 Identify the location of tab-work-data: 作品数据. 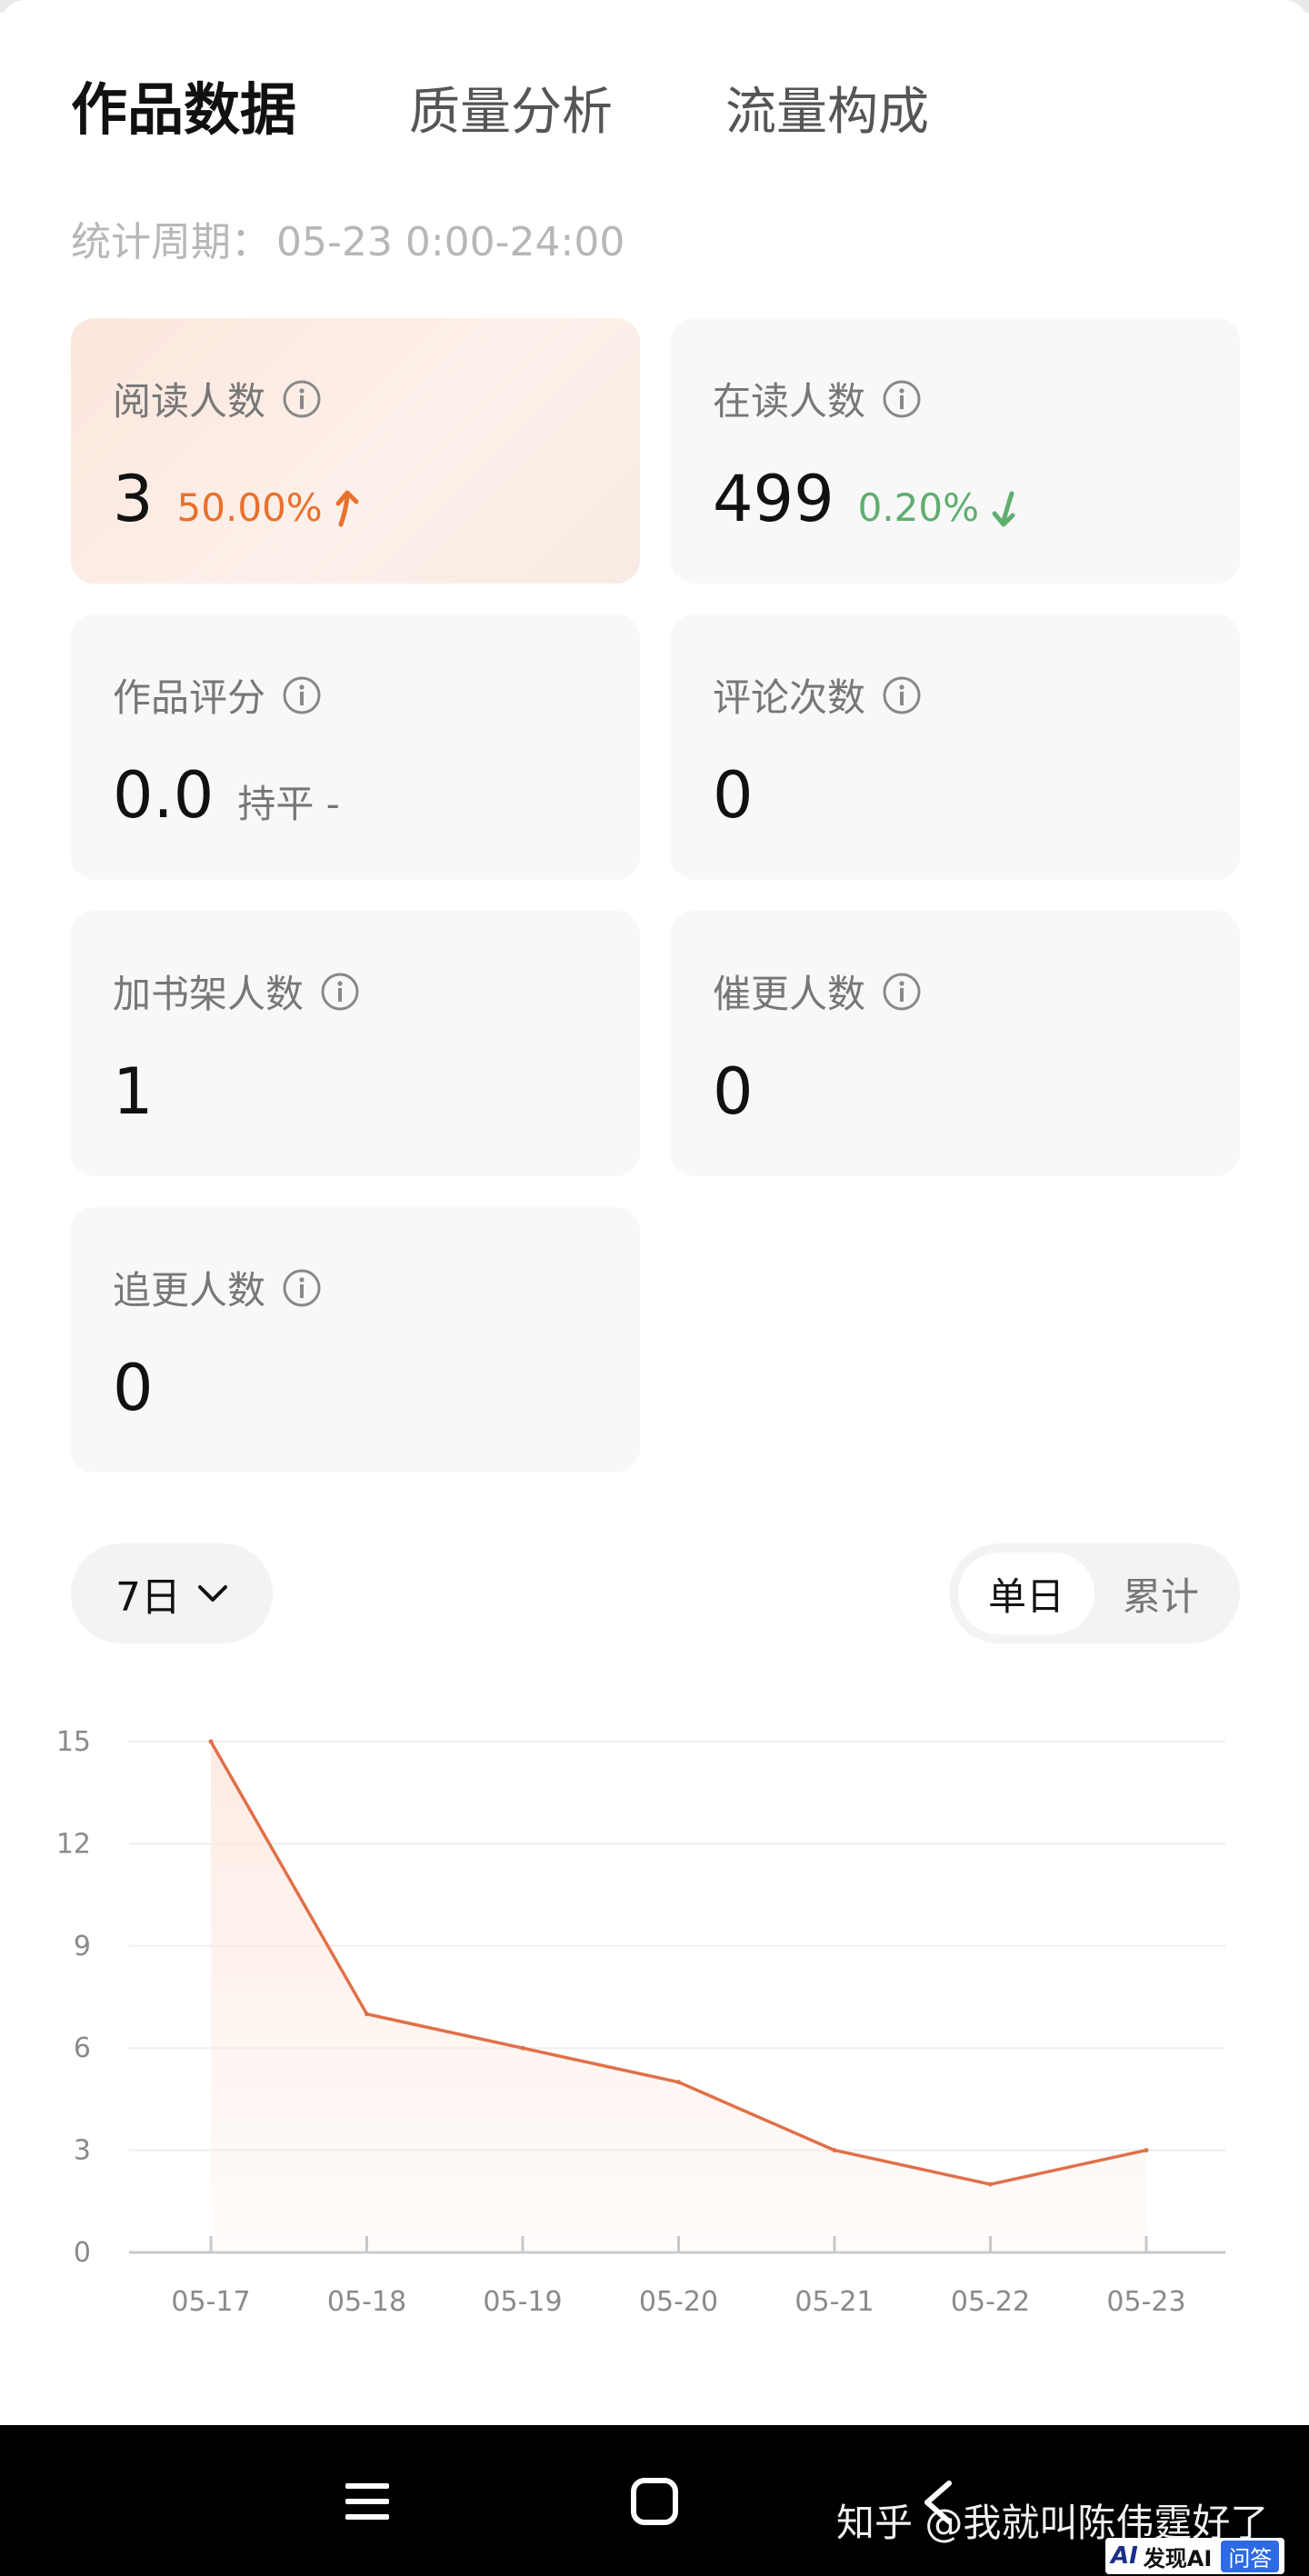
(183, 104).